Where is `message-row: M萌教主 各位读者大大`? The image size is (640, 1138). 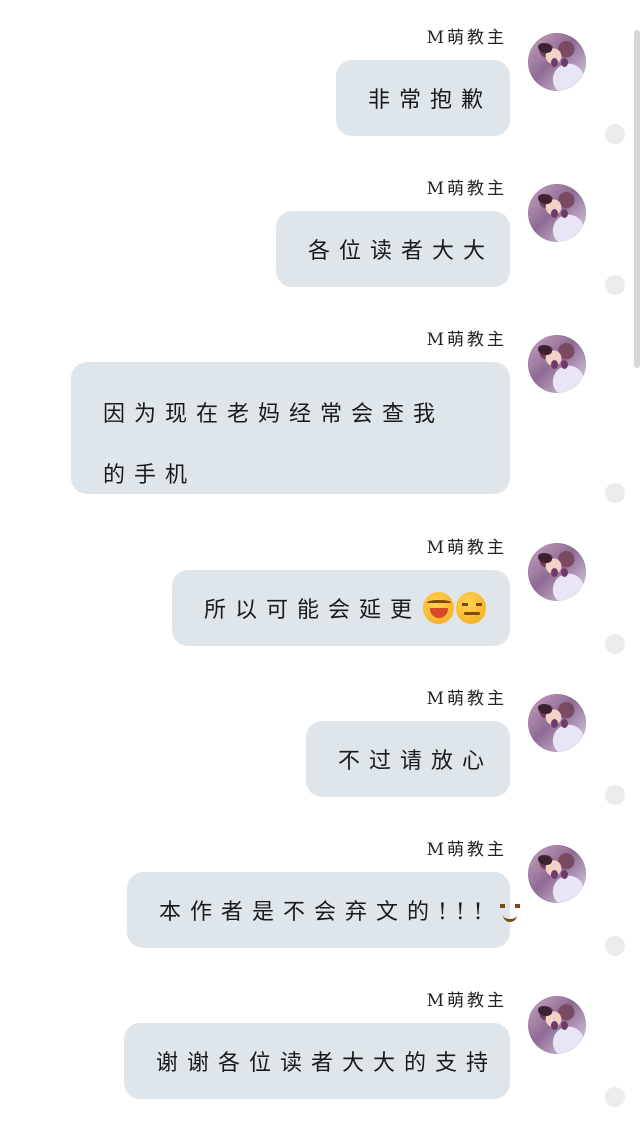
message-row: M萌教主 各位读者大大 is located at coordinates (320, 251).